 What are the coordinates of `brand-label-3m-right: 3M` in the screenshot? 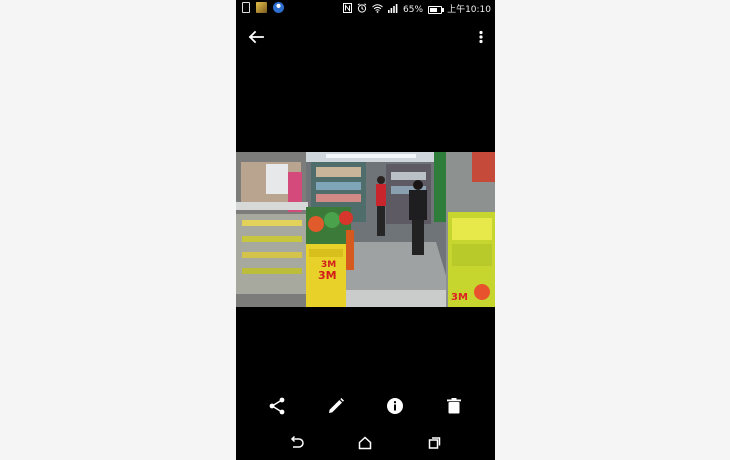 It's located at (459, 297).